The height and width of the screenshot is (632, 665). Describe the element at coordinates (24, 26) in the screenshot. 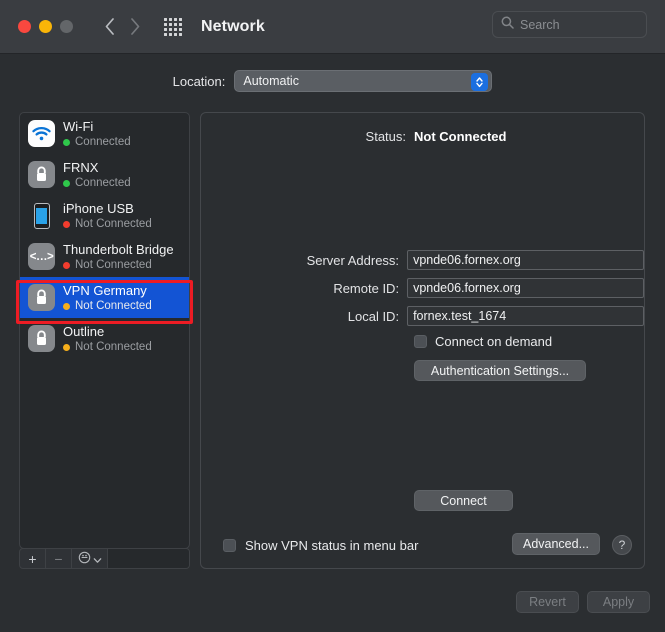

I see `close-window-button` at that location.